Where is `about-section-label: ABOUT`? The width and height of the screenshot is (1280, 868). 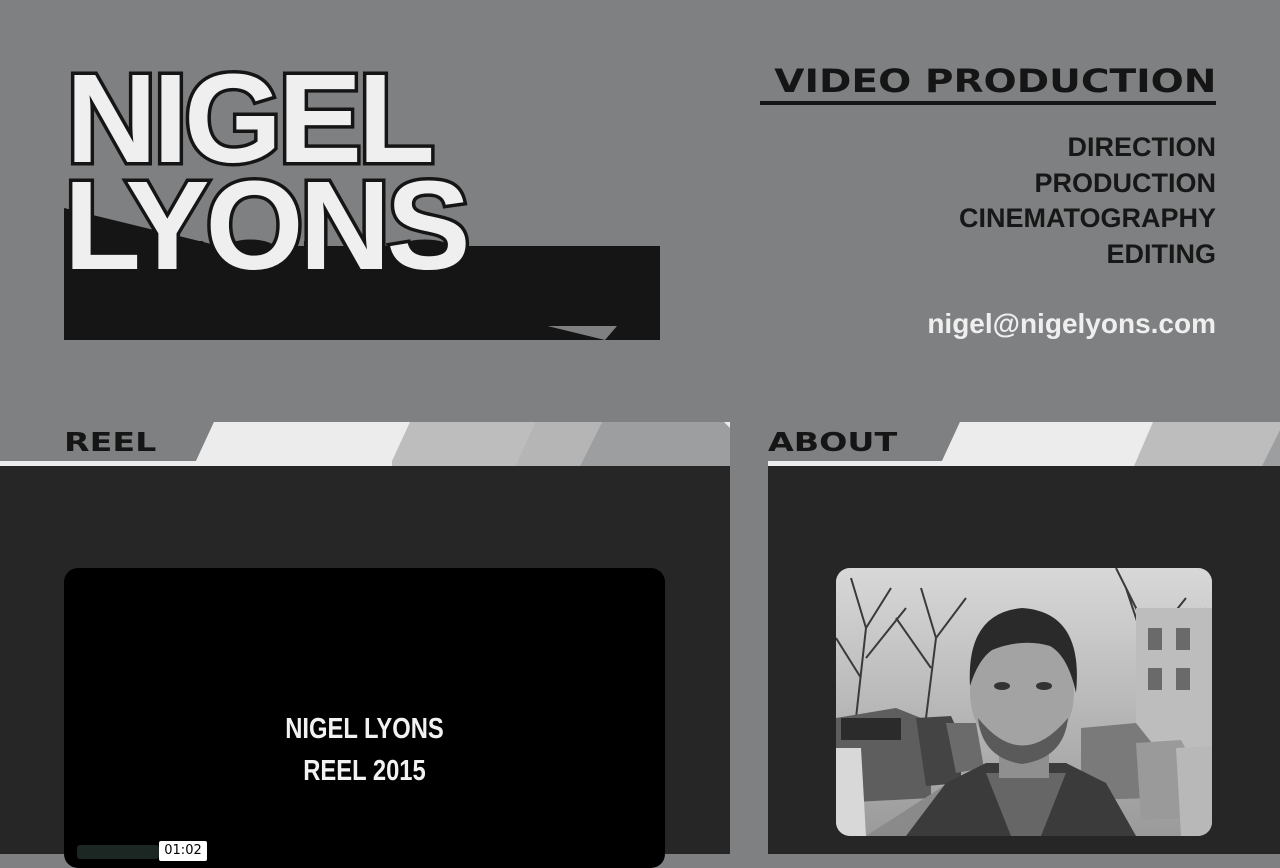 about-section-label: ABOUT is located at coordinates (833, 443).